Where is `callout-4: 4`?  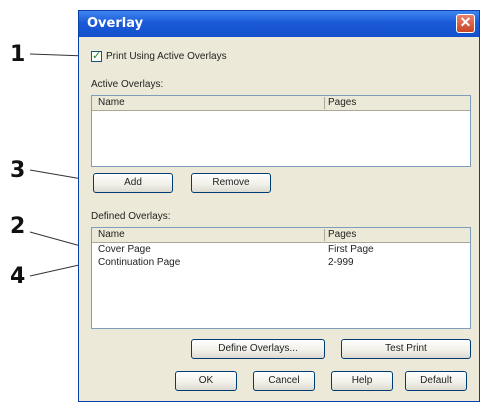
callout-4: 4 is located at coordinates (18, 276).